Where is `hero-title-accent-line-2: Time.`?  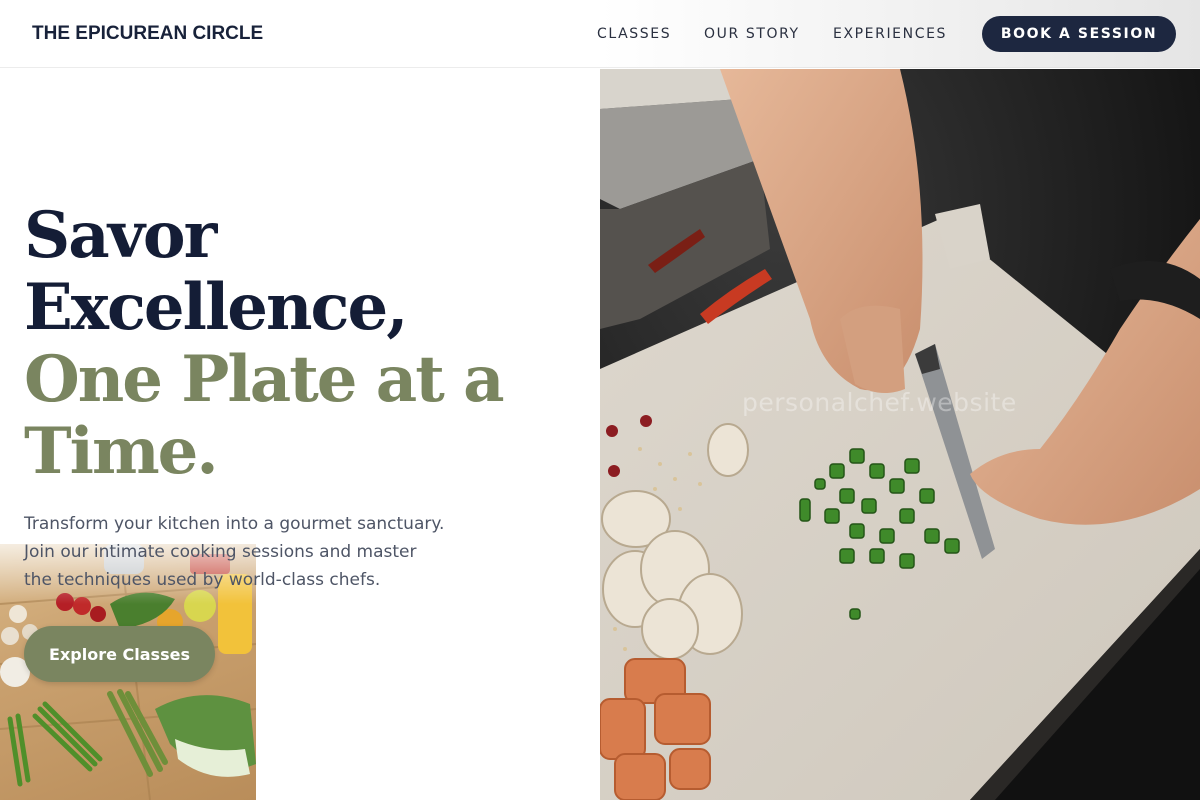
hero-title-accent-line-2: Time. is located at coordinates (121, 451).